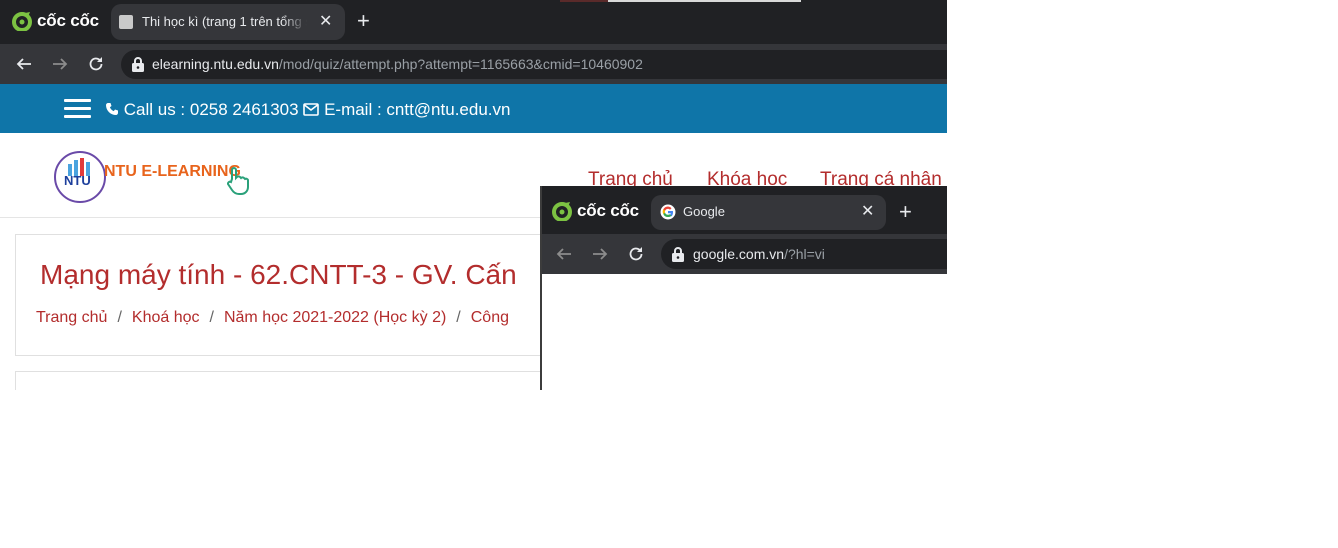  I want to click on tab-quiz: Thi học kì (trang 1 trên tổng số ✕, so click(228, 22).